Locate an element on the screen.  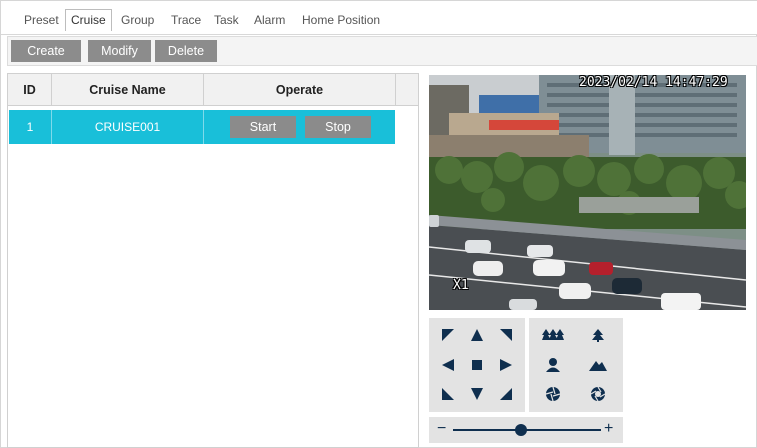
stop-button: Stop is located at coordinates (338, 127).